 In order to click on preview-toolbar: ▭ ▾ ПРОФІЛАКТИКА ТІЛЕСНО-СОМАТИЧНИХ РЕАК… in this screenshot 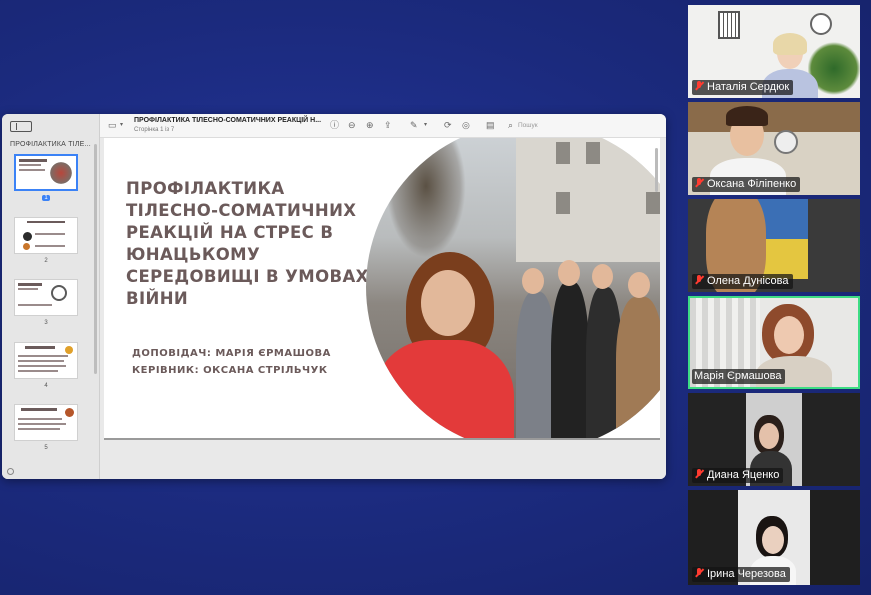, I will do `click(383, 126)`.